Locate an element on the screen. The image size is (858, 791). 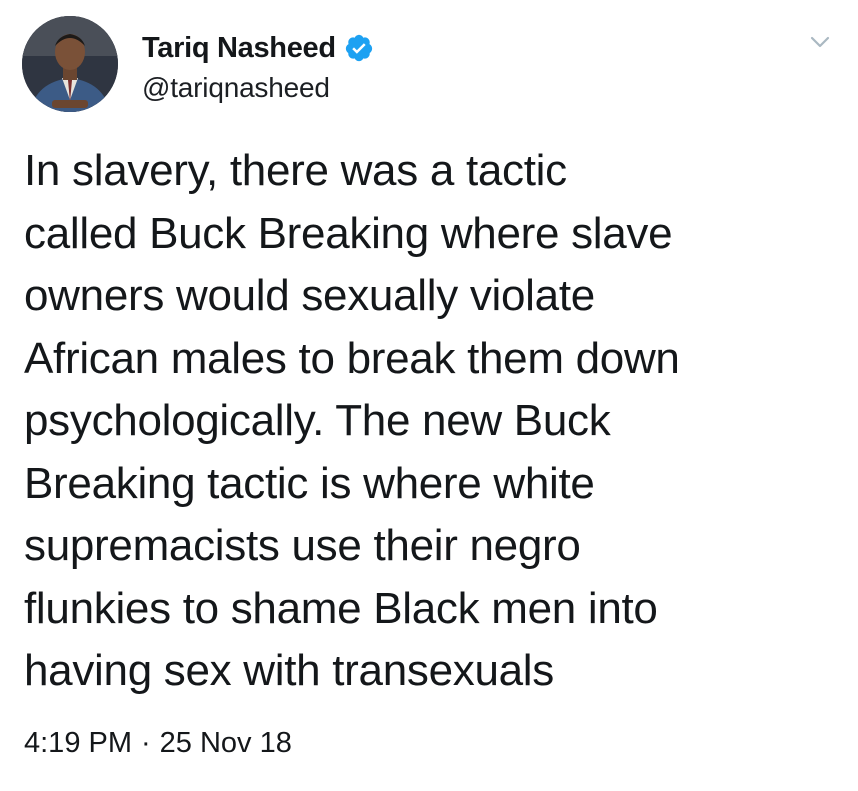
tweet-timestamp: 4:19 PM · 25 Nov 18 is located at coordinates (158, 743).